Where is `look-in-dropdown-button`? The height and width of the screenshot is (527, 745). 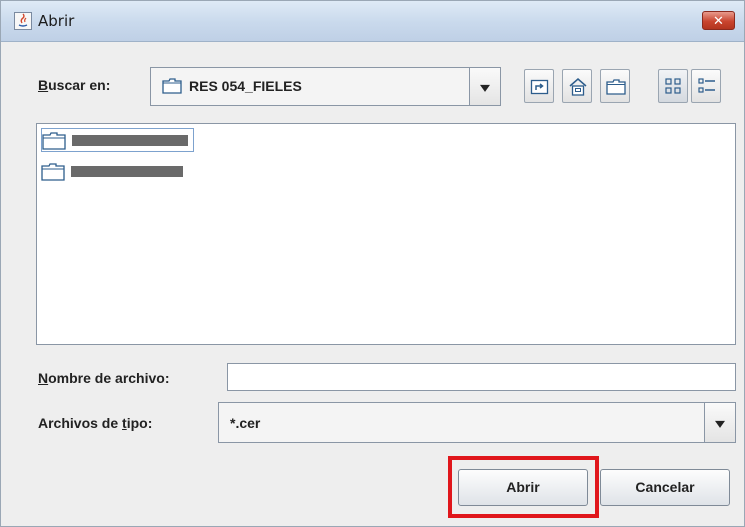 look-in-dropdown-button is located at coordinates (484, 86).